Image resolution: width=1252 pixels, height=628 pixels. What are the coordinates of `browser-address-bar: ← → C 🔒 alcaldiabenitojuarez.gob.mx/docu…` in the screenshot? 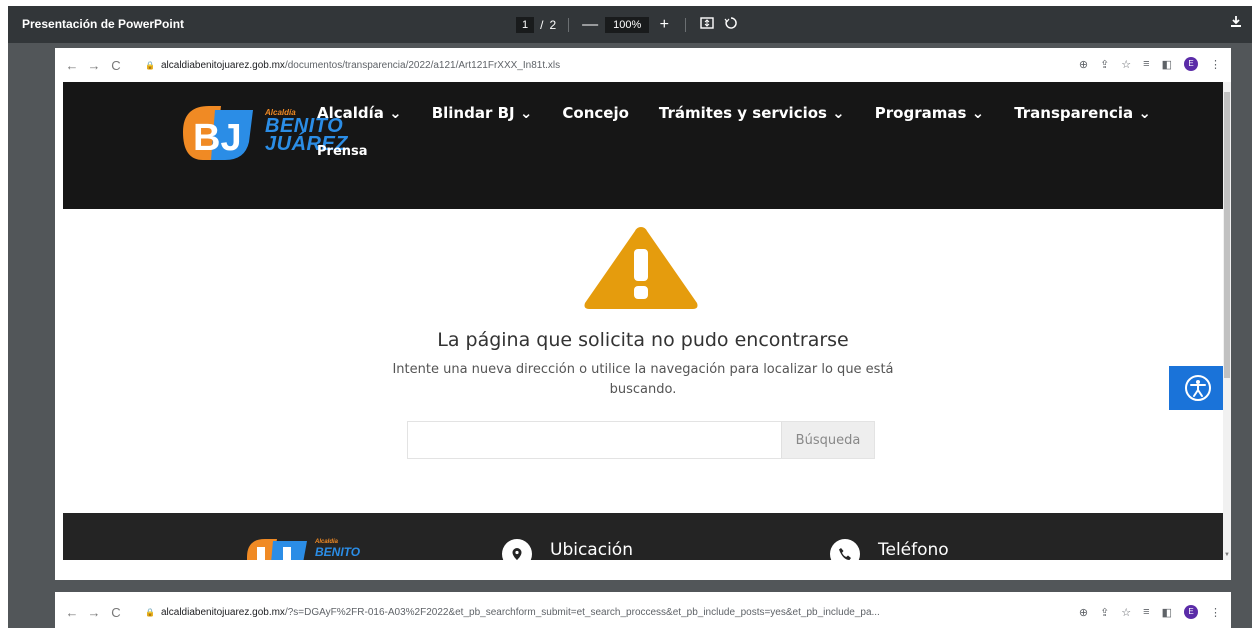 It's located at (643, 65).